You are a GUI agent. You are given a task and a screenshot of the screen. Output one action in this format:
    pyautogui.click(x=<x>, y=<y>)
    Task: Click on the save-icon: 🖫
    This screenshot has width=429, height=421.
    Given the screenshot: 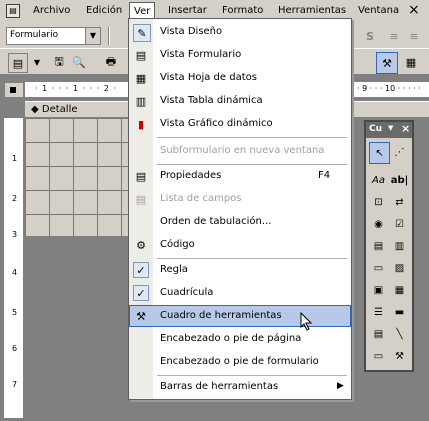 What is the action you would take?
    pyautogui.click(x=59, y=62)
    